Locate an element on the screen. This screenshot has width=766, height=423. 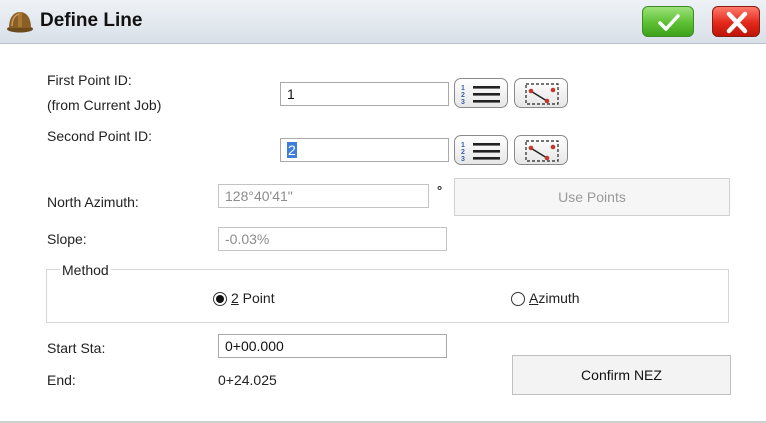
radio-azimuth: Azimuth is located at coordinates (556, 299).